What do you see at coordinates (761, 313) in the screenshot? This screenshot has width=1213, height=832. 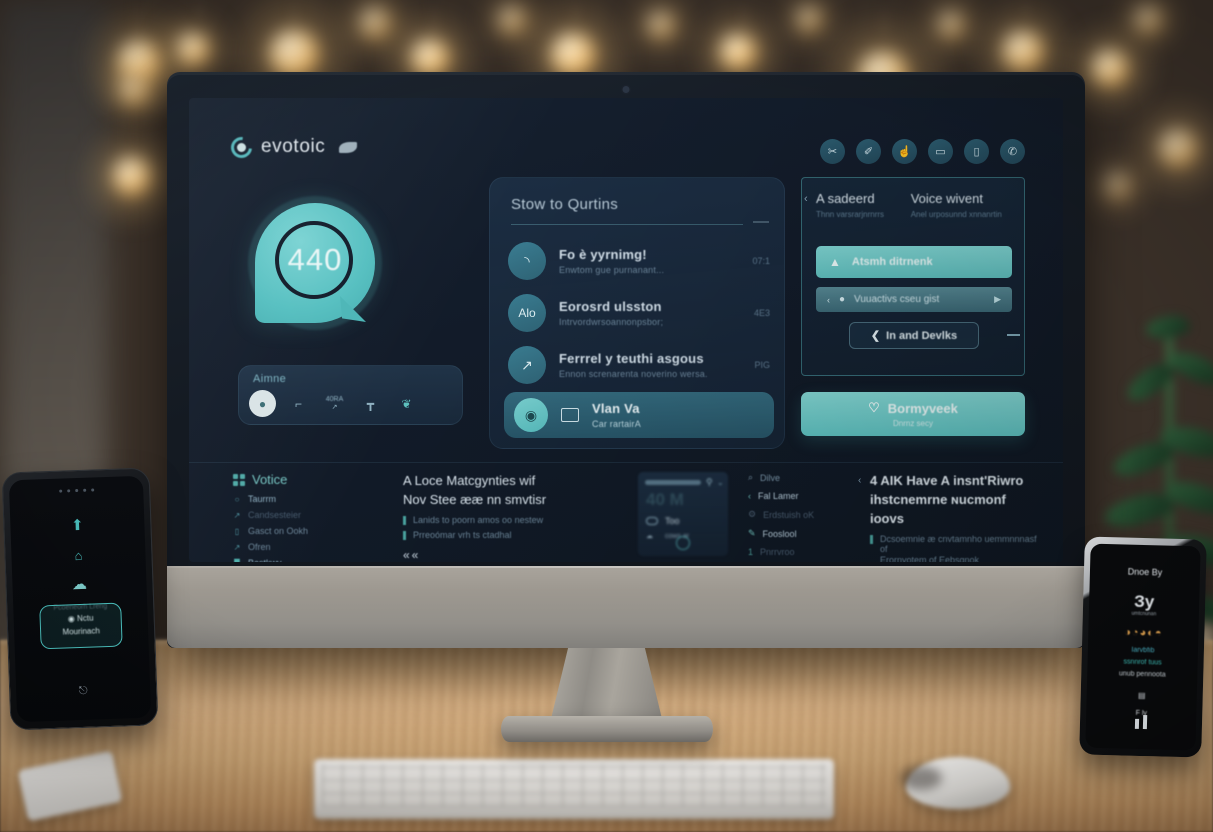 I see `row-value: 4E3` at bounding box center [761, 313].